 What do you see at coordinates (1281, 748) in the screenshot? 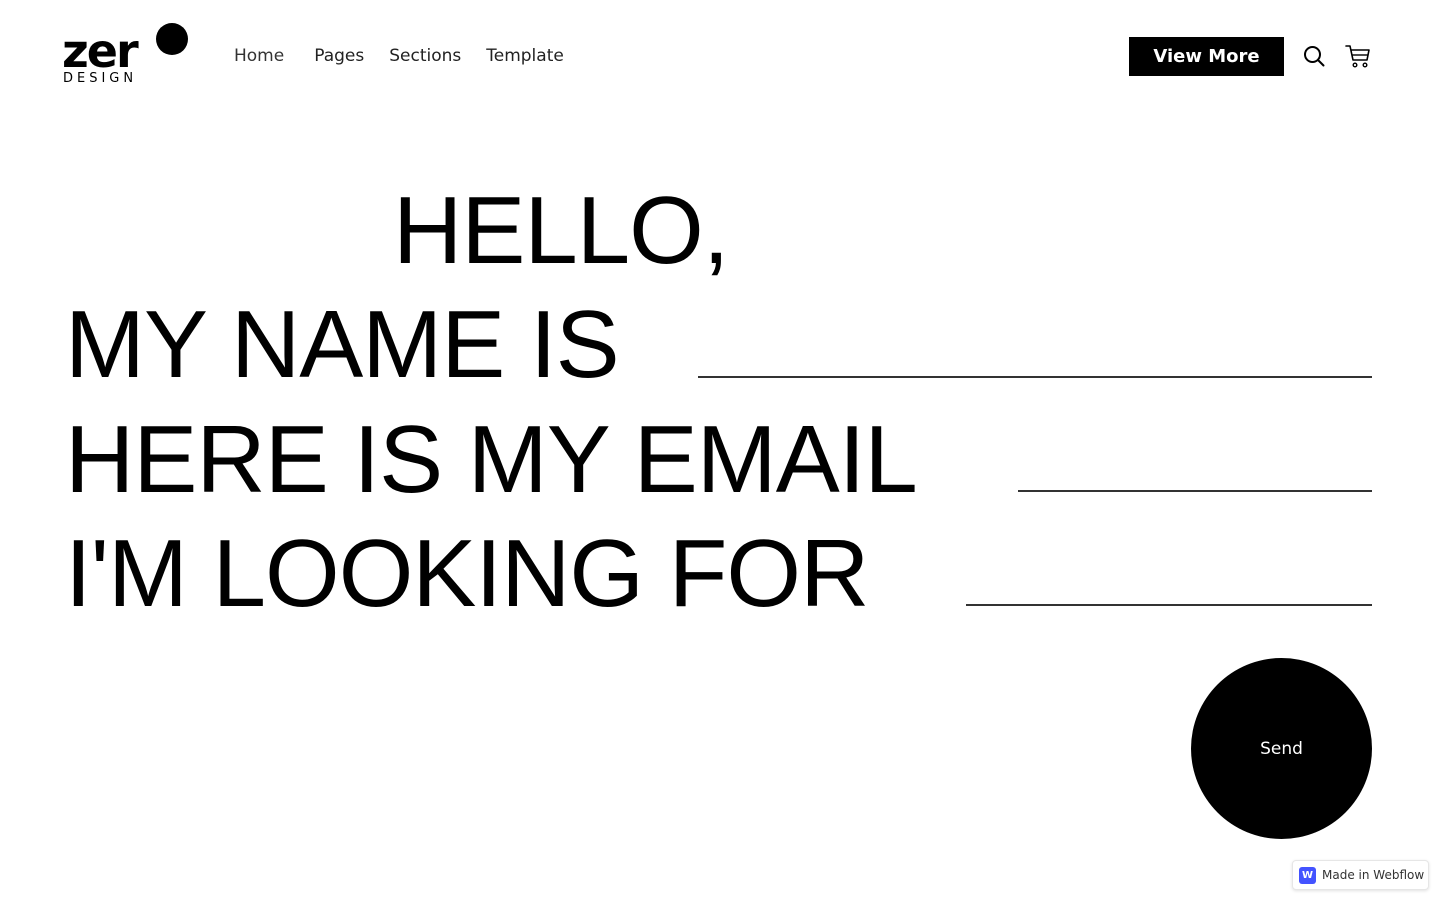
I see `send-button: Send` at bounding box center [1281, 748].